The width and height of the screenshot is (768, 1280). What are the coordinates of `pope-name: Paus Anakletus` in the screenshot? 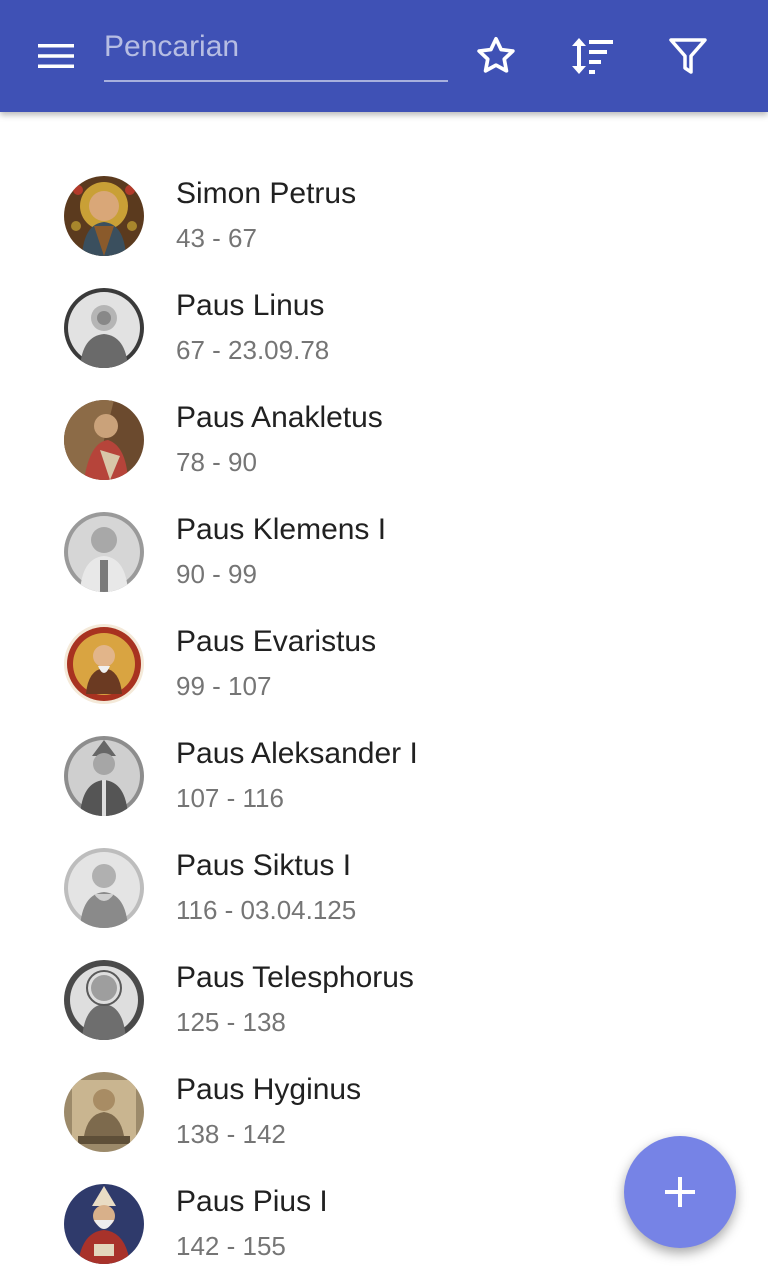 It's located at (279, 417).